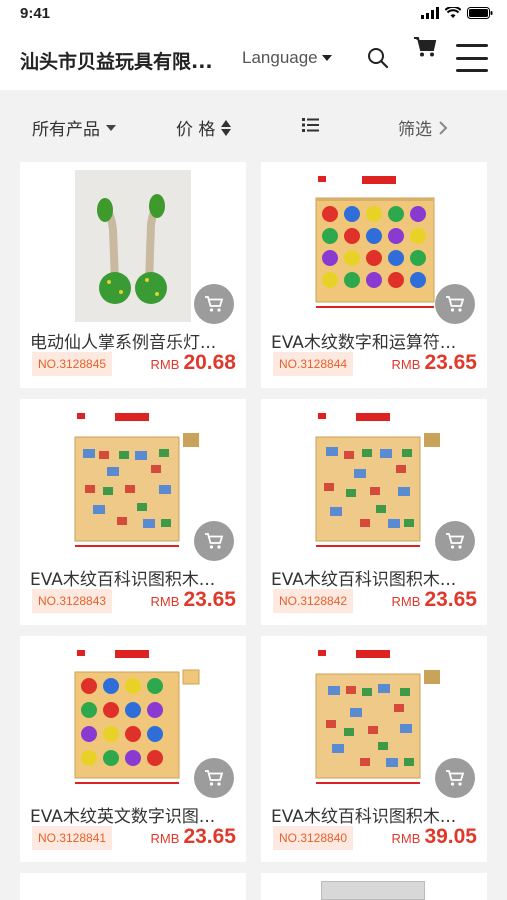  Describe the element at coordinates (480, 13) in the screenshot. I see `battery-icon` at that location.